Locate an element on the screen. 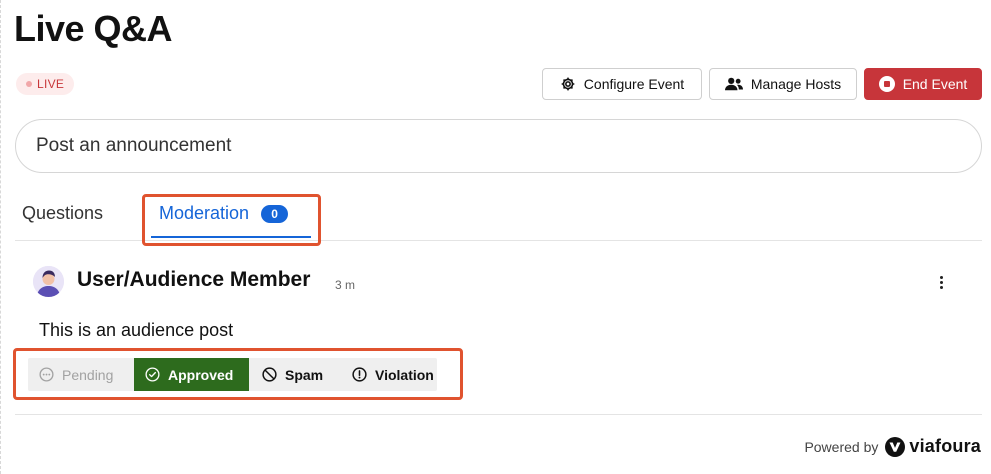 This screenshot has width=991, height=474. configure-event-button: Configure Event is located at coordinates (622, 84).